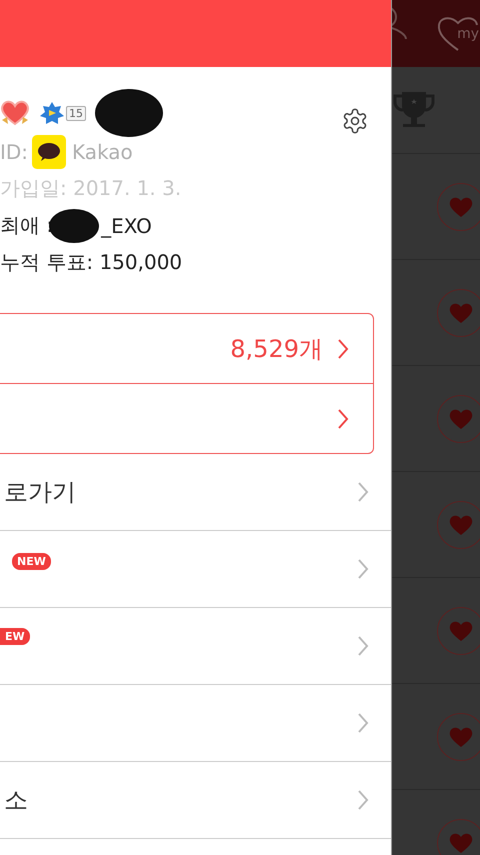 Image resolution: width=480 pixels, height=855 pixels. Describe the element at coordinates (49, 151) in the screenshot. I see `kakao-icon` at that location.